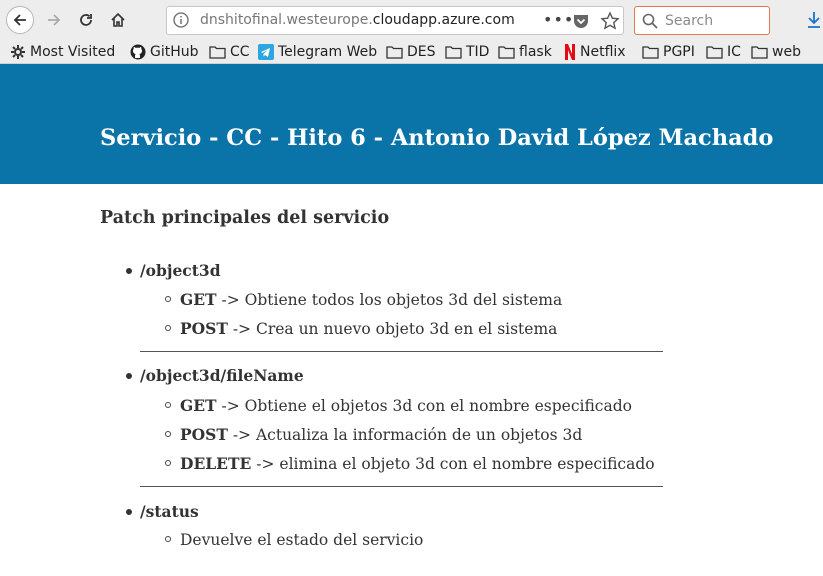 The width and height of the screenshot is (823, 576). I want to click on bookmark-folder-cc: CC, so click(229, 52).